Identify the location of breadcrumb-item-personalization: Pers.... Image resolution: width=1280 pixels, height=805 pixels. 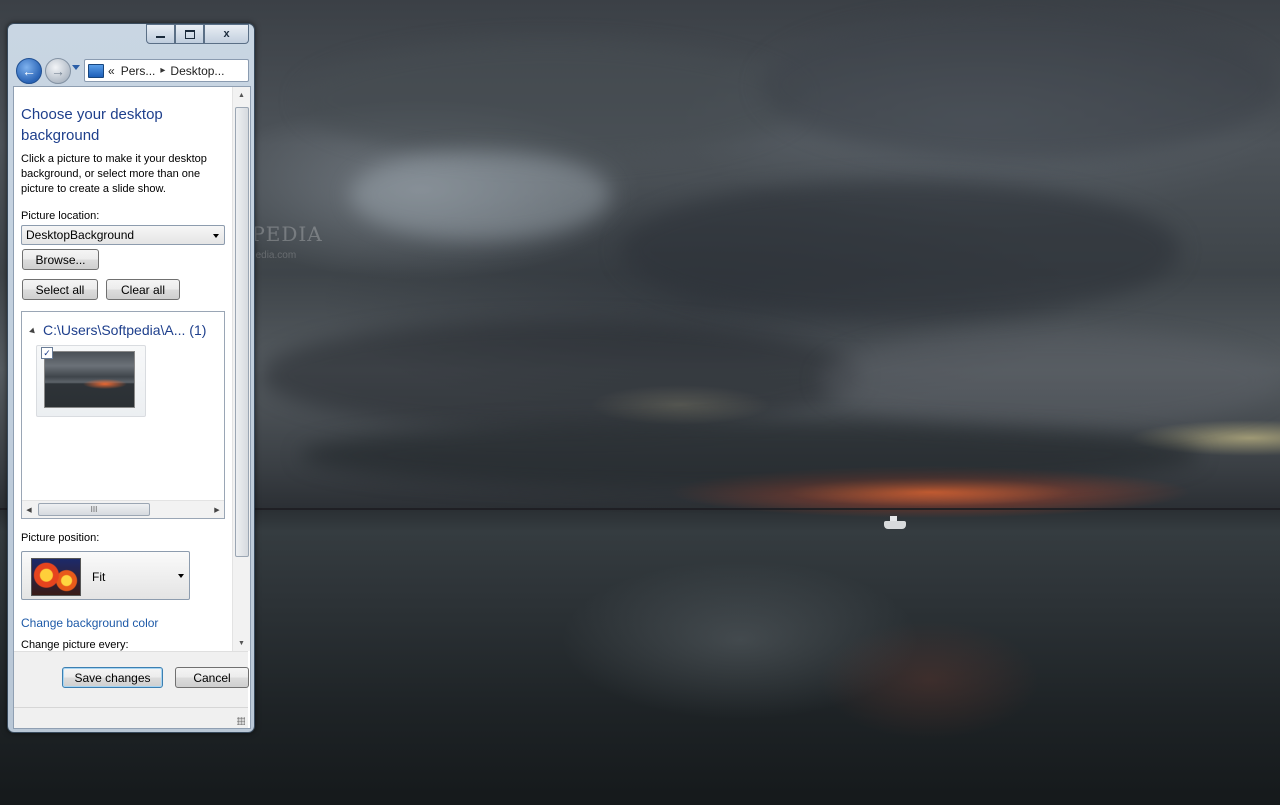
(138, 71).